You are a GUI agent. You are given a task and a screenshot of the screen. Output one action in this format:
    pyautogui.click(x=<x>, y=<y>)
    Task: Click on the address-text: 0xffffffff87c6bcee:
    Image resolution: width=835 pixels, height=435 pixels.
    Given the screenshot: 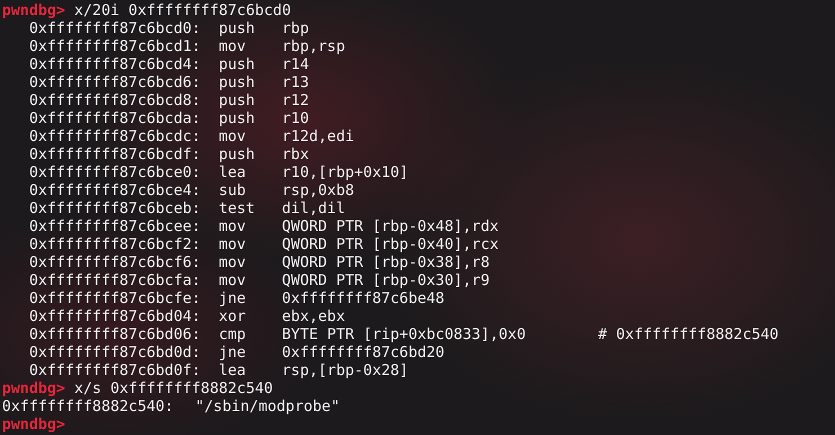 What is the action you would take?
    pyautogui.click(x=115, y=226)
    